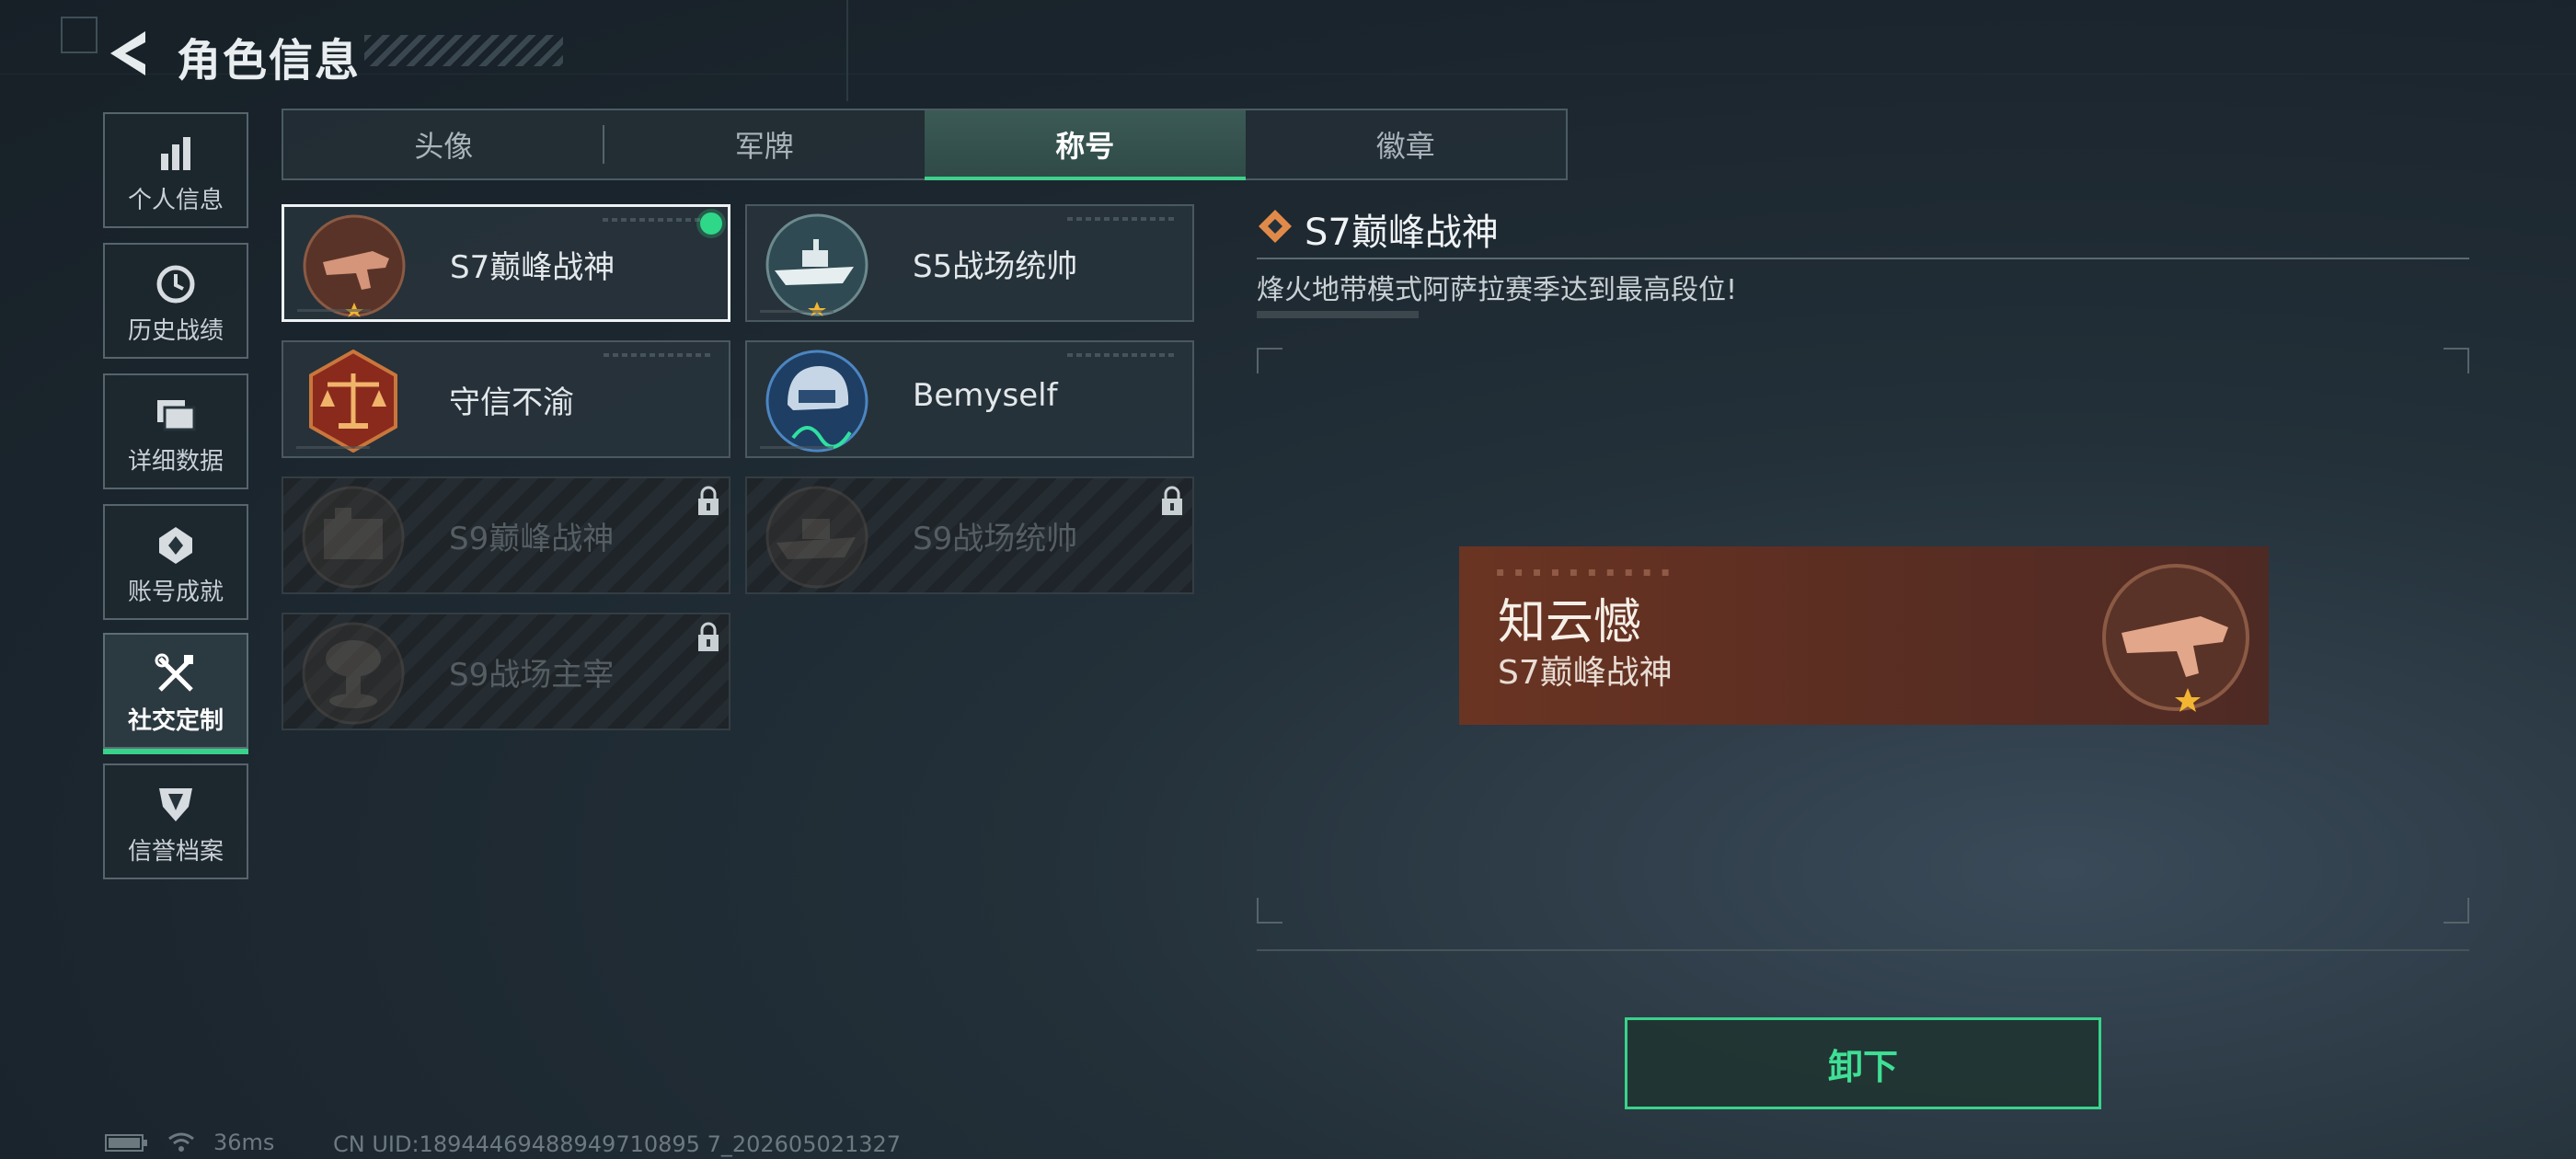 This screenshot has width=2576, height=1159. What do you see at coordinates (244, 1142) in the screenshot?
I see `ping-text: 36ms` at bounding box center [244, 1142].